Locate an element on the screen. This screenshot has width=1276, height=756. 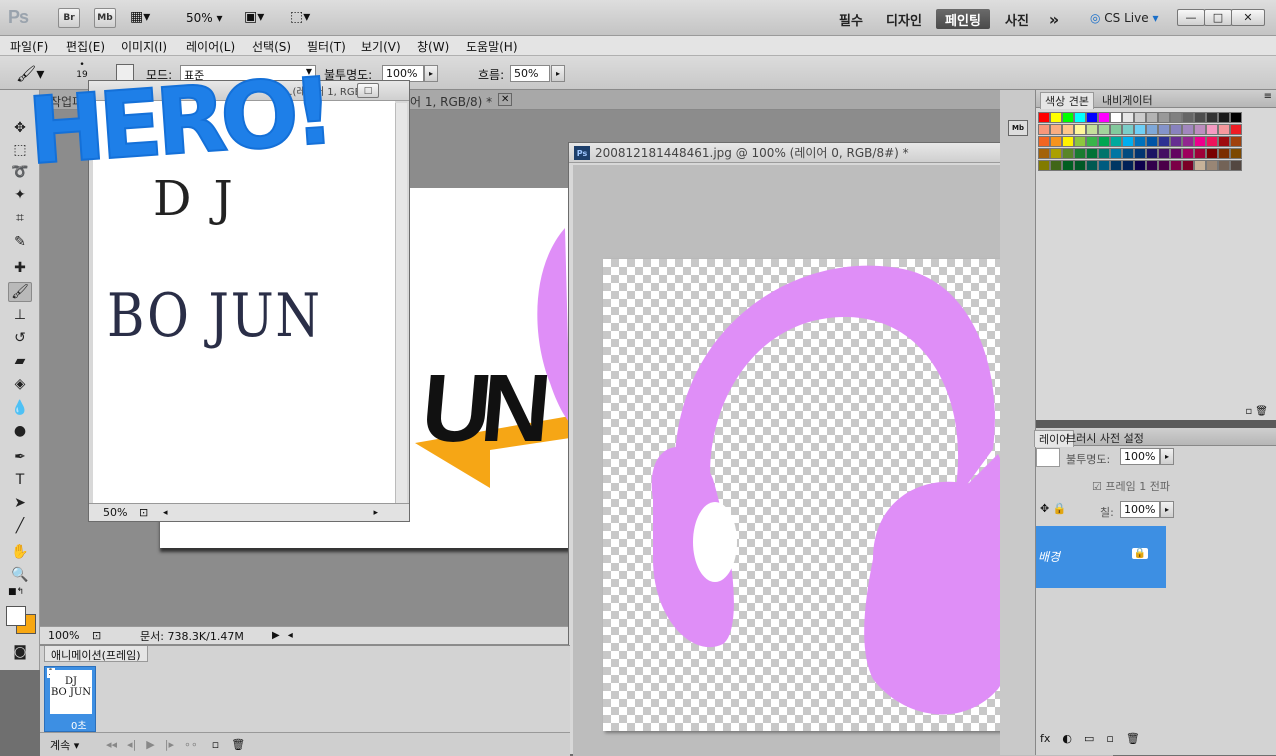
document-tab-2: 어 1, RGB/8) * is located at coordinates (451, 101).